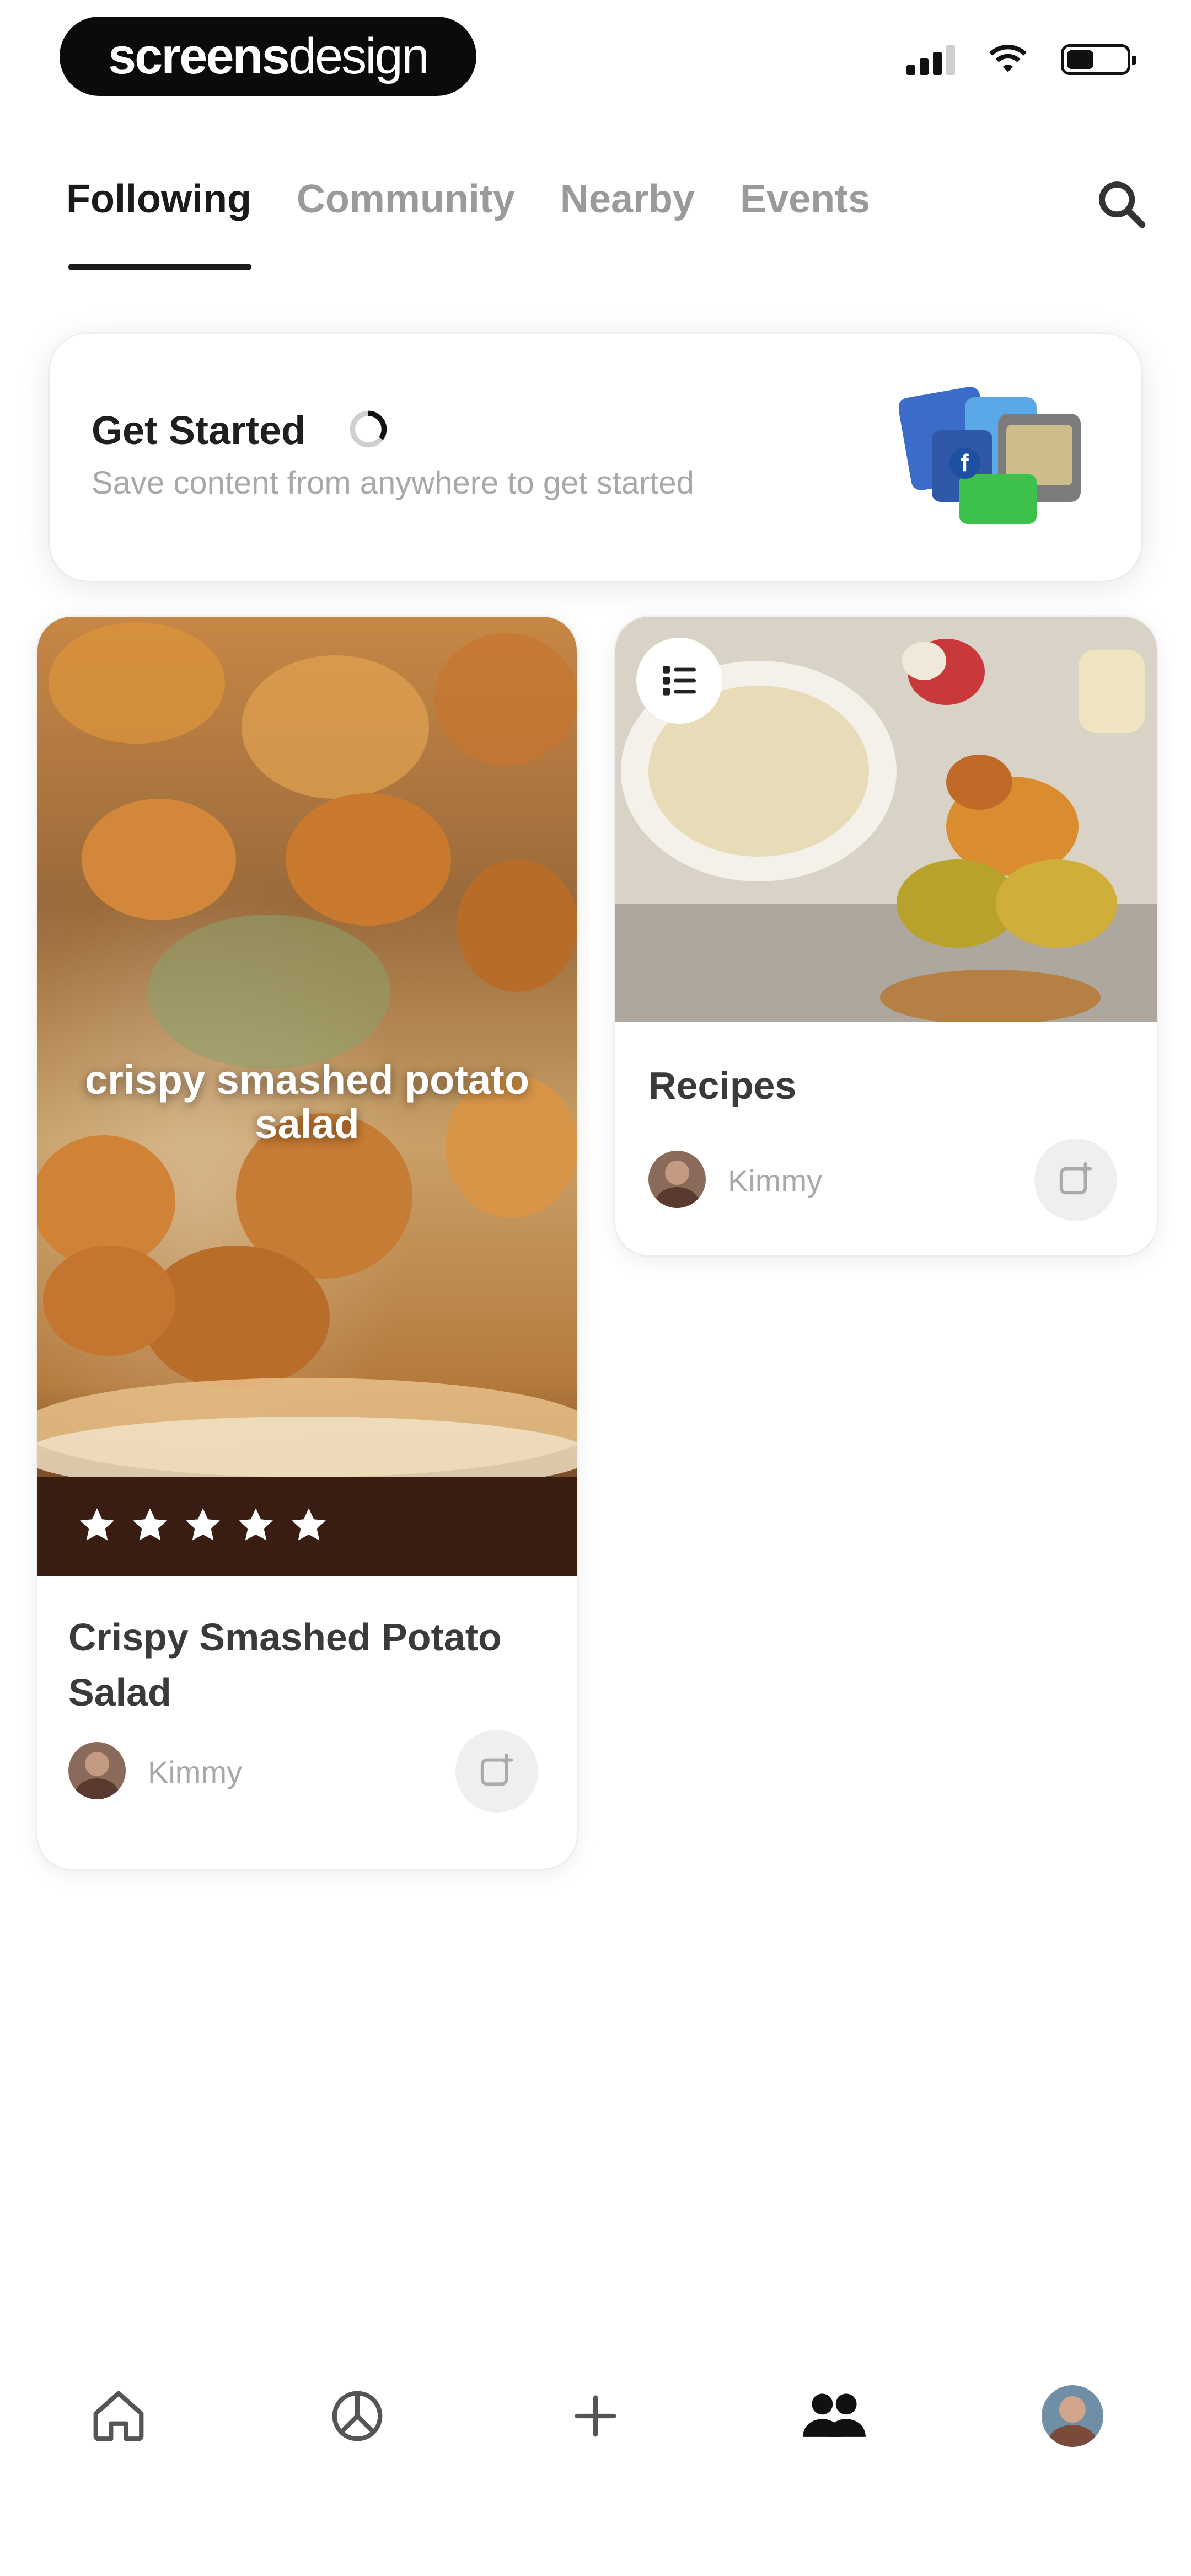  I want to click on explore-icon, so click(357, 2416).